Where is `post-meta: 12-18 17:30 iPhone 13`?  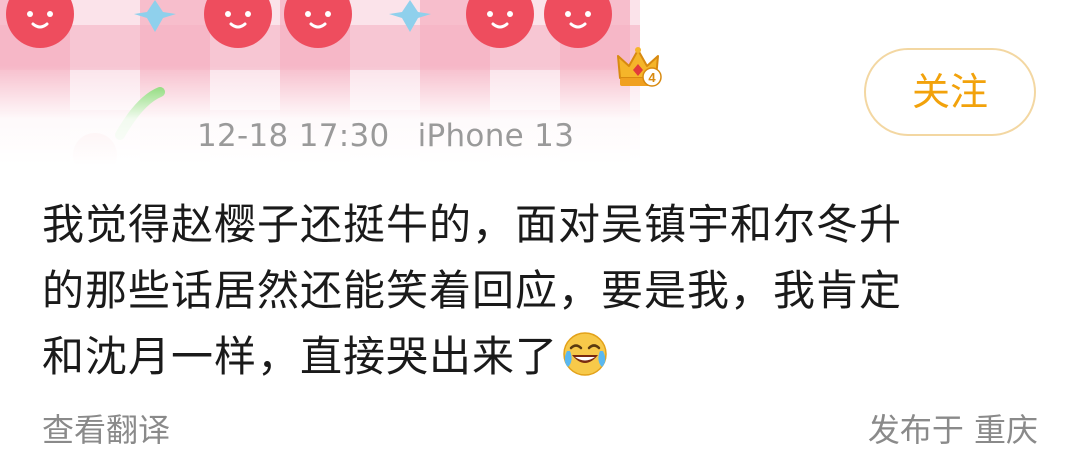 post-meta: 12-18 17:30 iPhone 13 is located at coordinates (385, 136).